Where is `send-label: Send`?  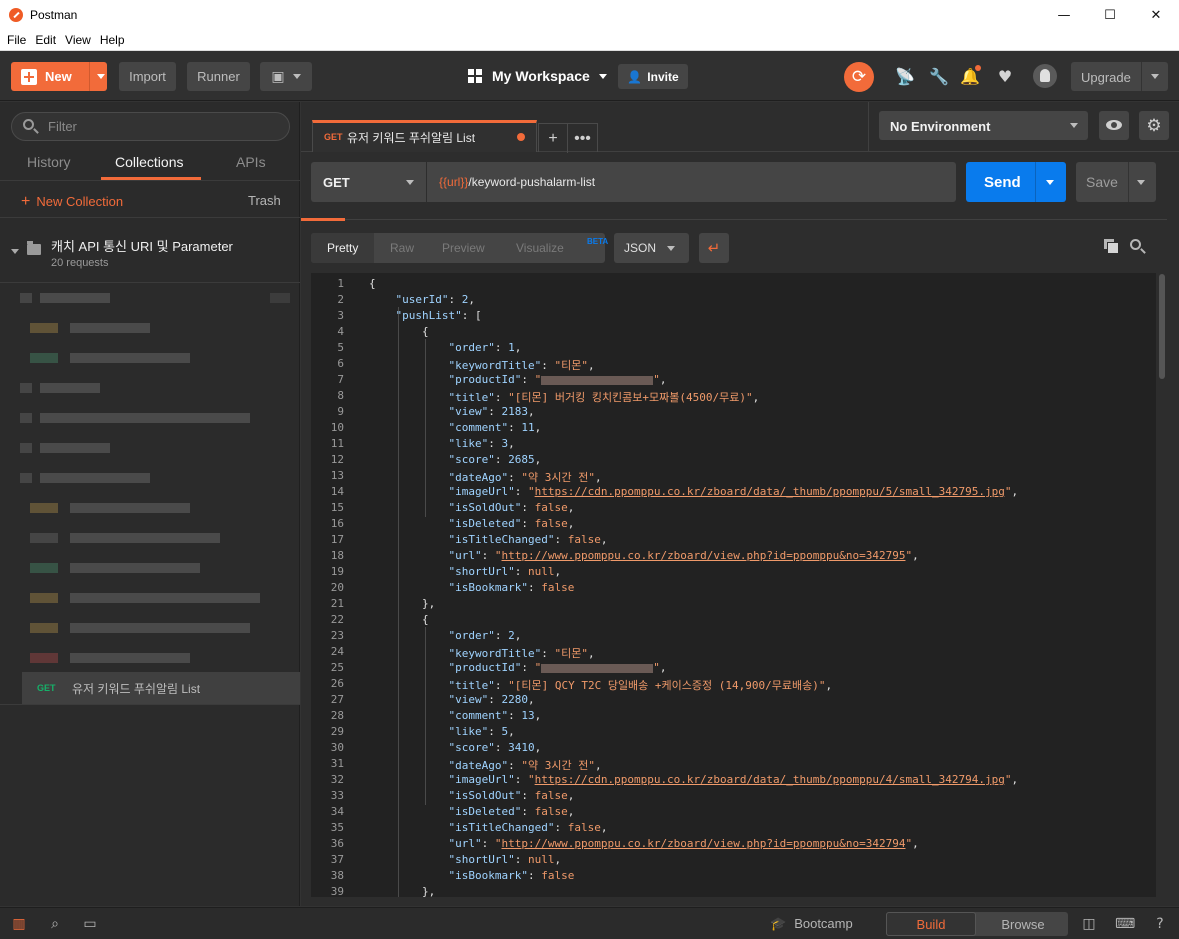
send-label: Send is located at coordinates (1002, 182).